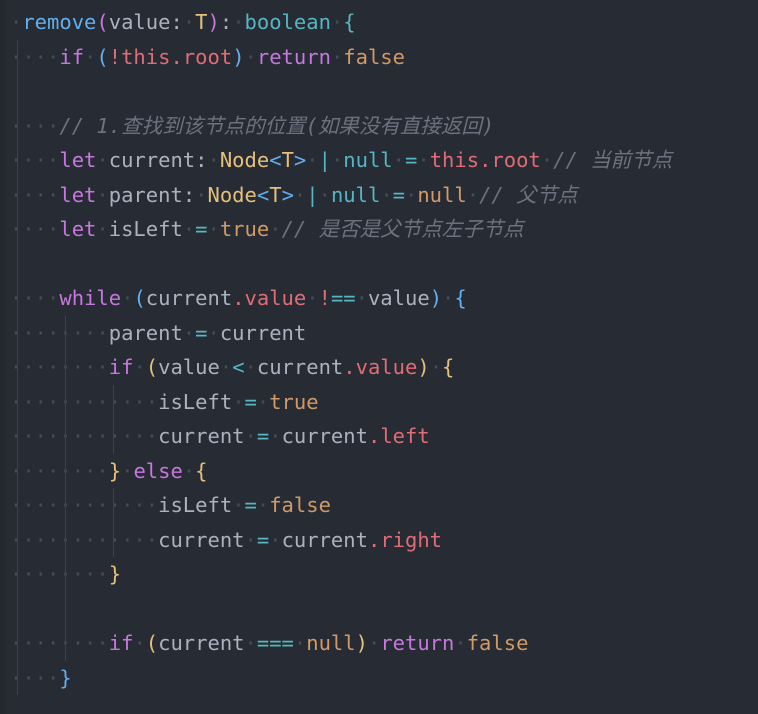  I want to click on code-line-10: ········parent·=·current, so click(379, 332).